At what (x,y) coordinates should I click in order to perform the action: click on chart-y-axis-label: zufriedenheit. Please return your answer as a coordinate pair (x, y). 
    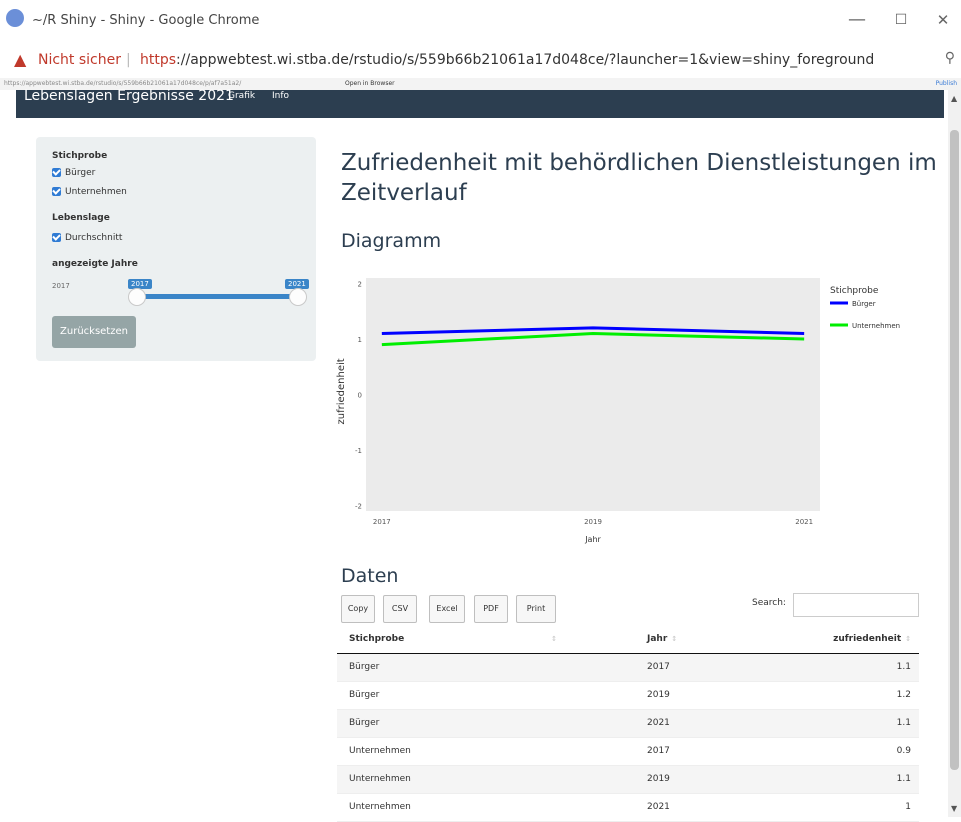
    Looking at the image, I should click on (341, 391).